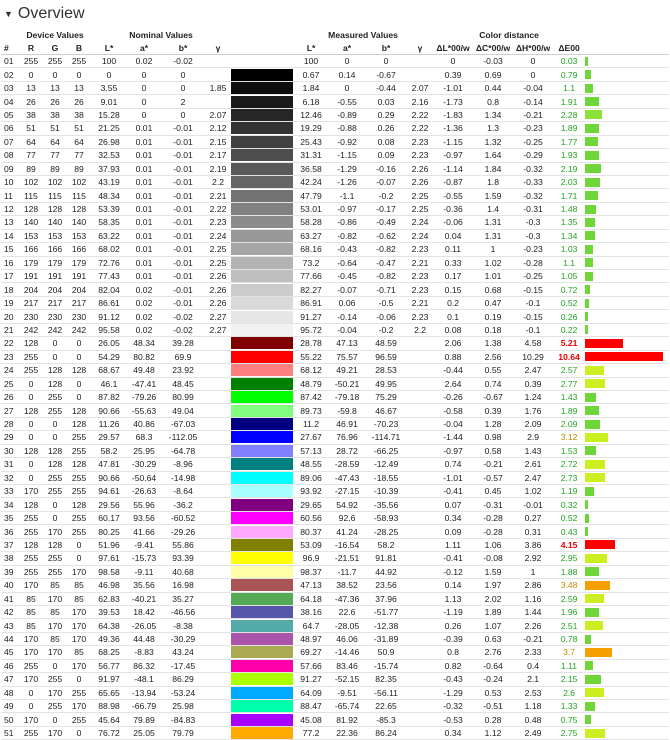  I want to click on cell: 153, so click(55, 236).